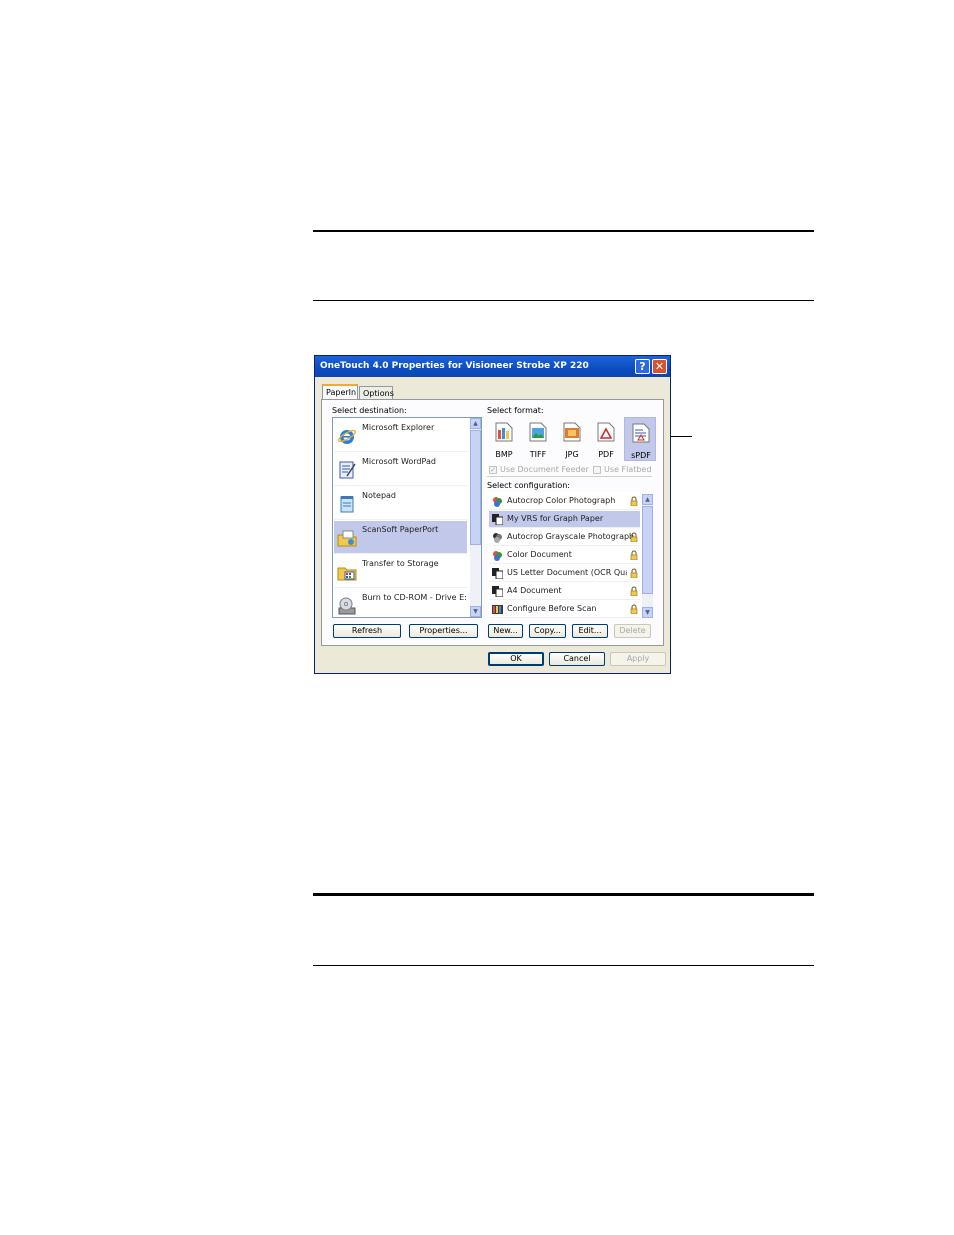 The height and width of the screenshot is (1235, 954). Describe the element at coordinates (563, 231) in the screenshot. I see `top-rule-thick` at that location.